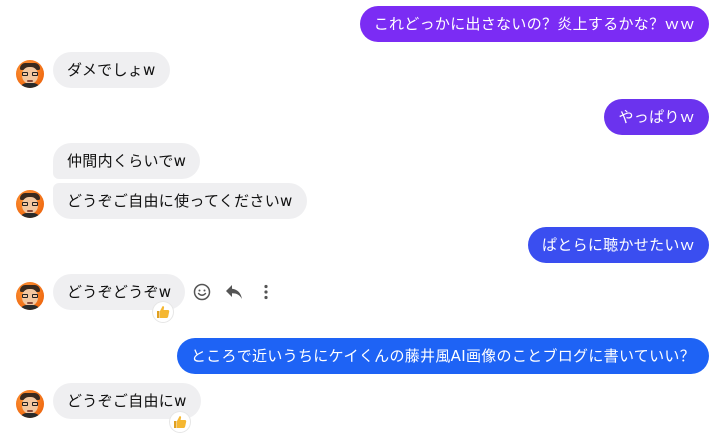 The image size is (720, 440). I want to click on message-text: どうぞどうぞw, so click(119, 292).